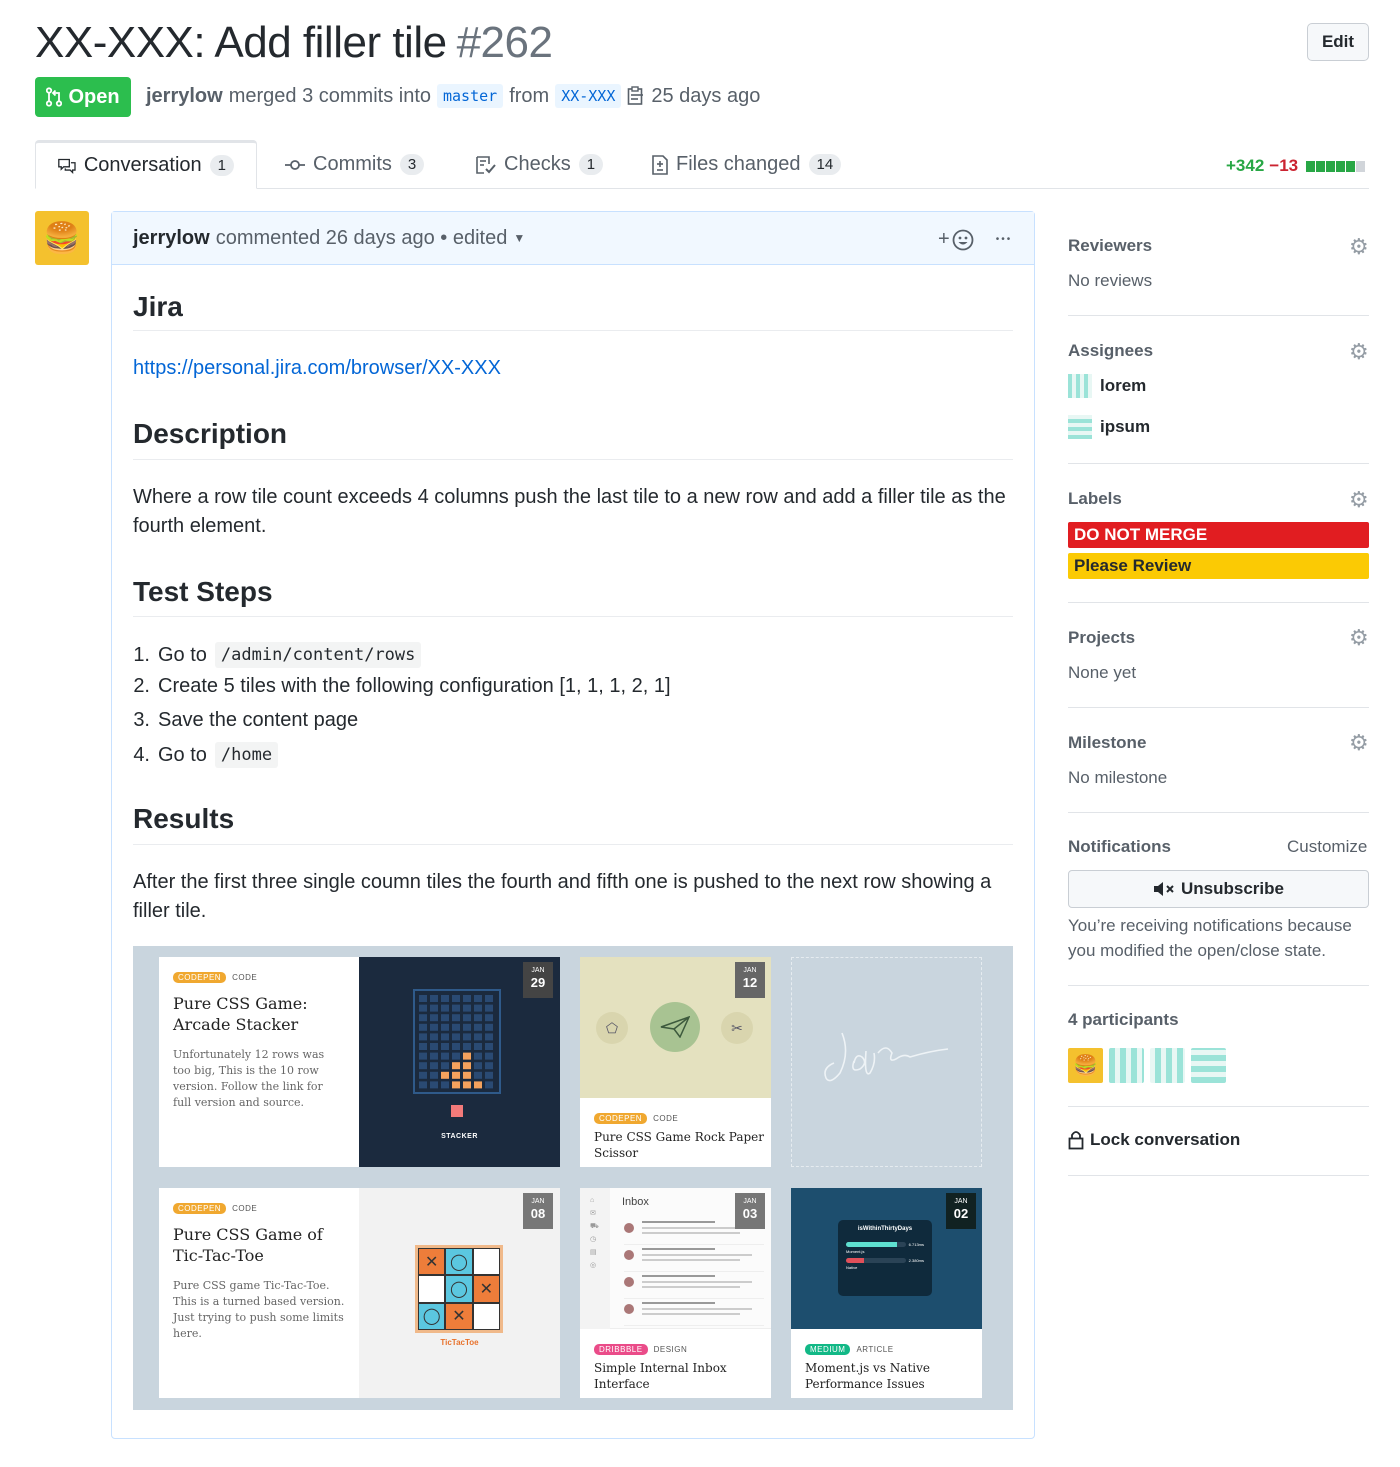  What do you see at coordinates (750, 980) in the screenshot?
I see `date-badge: JAN 12` at bounding box center [750, 980].